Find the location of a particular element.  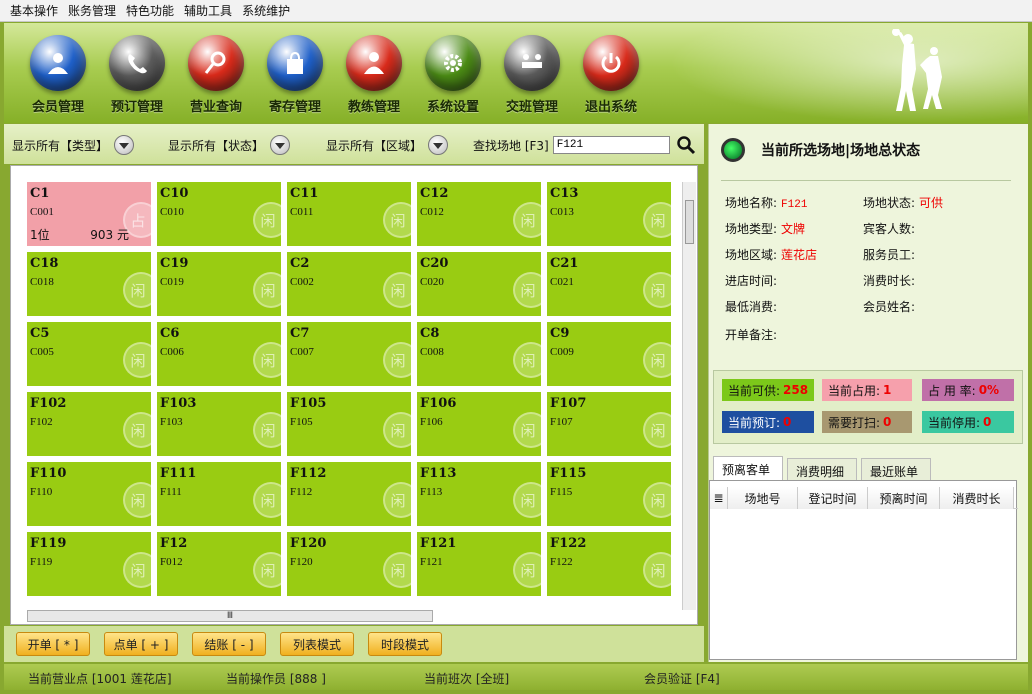

list-header: ≣ 场地号 登记时间 预离时间 消费时长 is located at coordinates (864, 498).